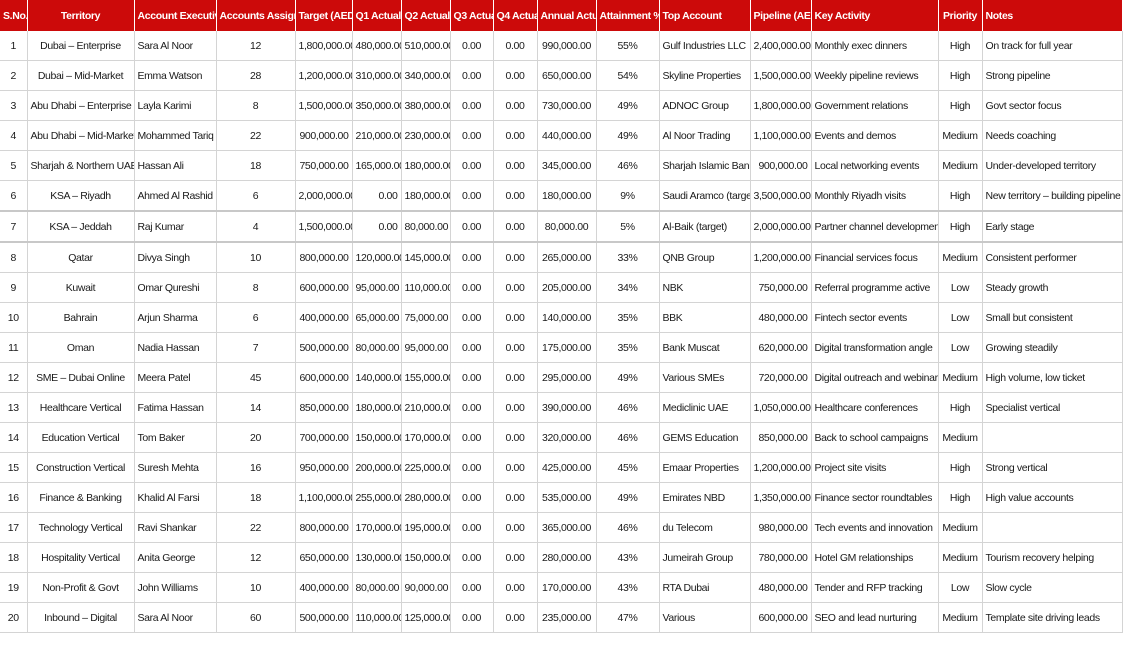 Image resolution: width=1125 pixels, height=661 pixels. What do you see at coordinates (324, 557) in the screenshot?
I see `cell-target: 650,000.00` at bounding box center [324, 557].